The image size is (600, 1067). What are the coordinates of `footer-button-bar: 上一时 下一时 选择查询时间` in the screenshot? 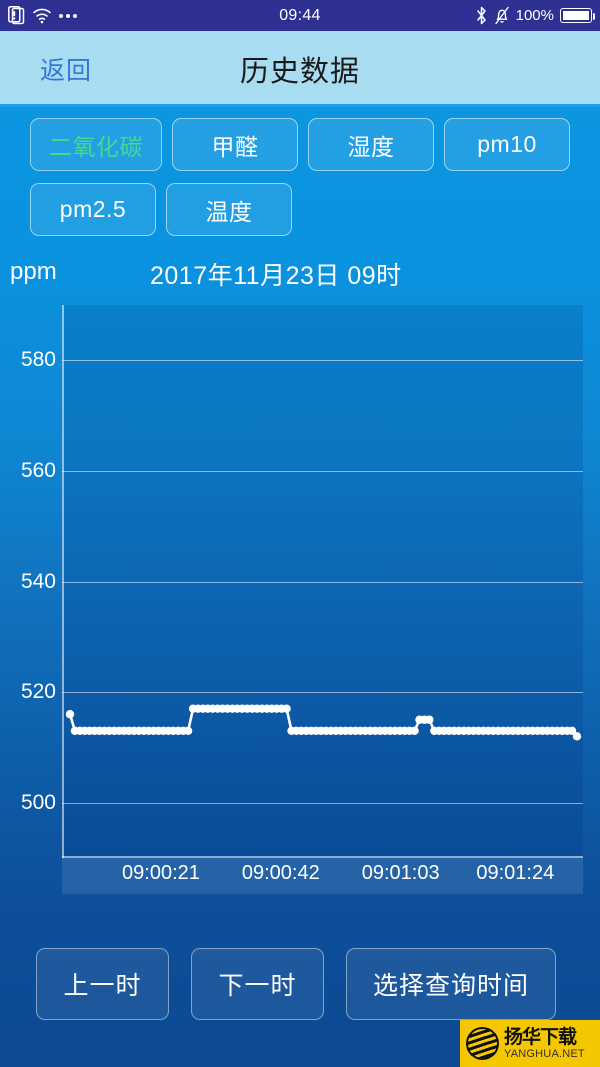 It's located at (300, 984).